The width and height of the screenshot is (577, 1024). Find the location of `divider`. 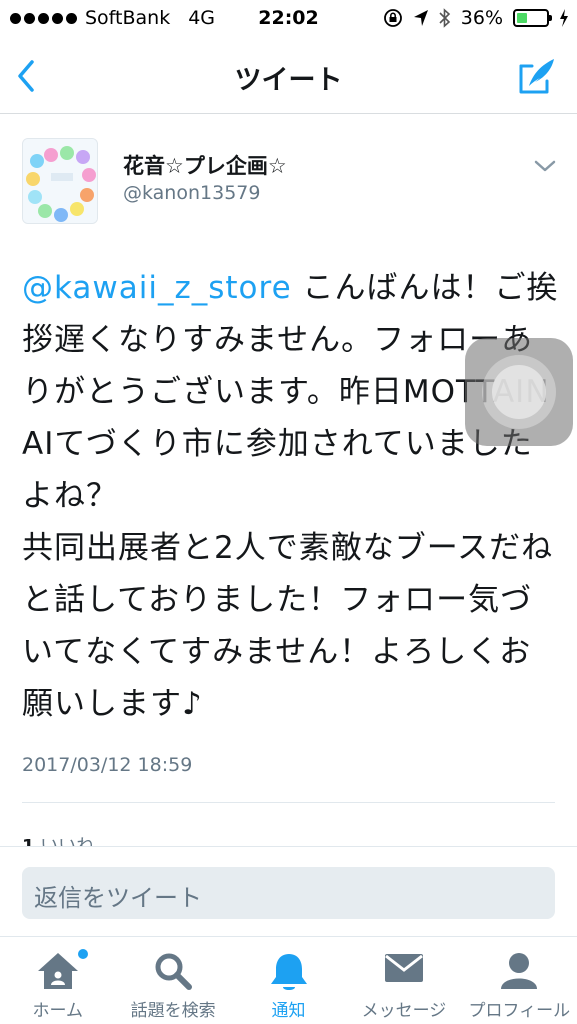

divider is located at coordinates (288, 802).